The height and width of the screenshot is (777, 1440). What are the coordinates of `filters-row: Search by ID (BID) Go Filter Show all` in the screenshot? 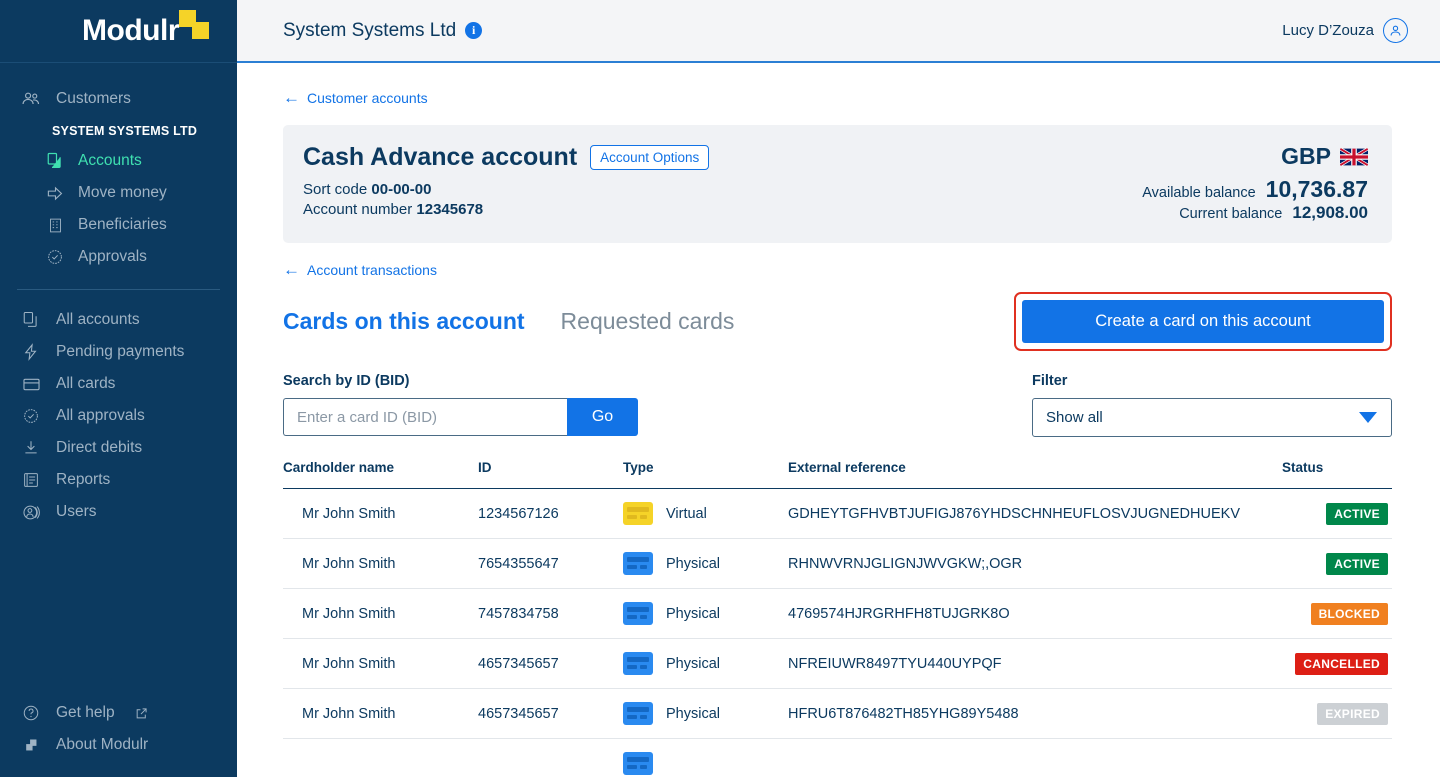 It's located at (837, 405).